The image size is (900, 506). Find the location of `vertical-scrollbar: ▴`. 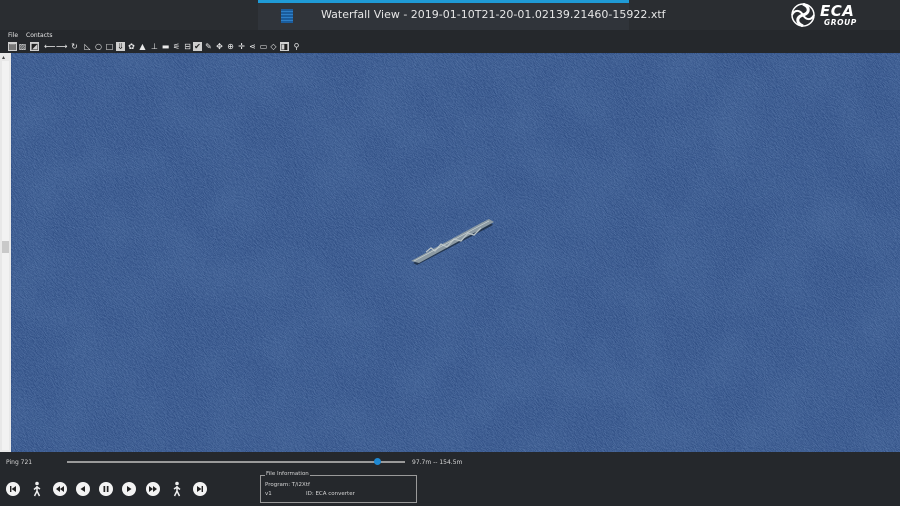

vertical-scrollbar: ▴ is located at coordinates (5, 252).